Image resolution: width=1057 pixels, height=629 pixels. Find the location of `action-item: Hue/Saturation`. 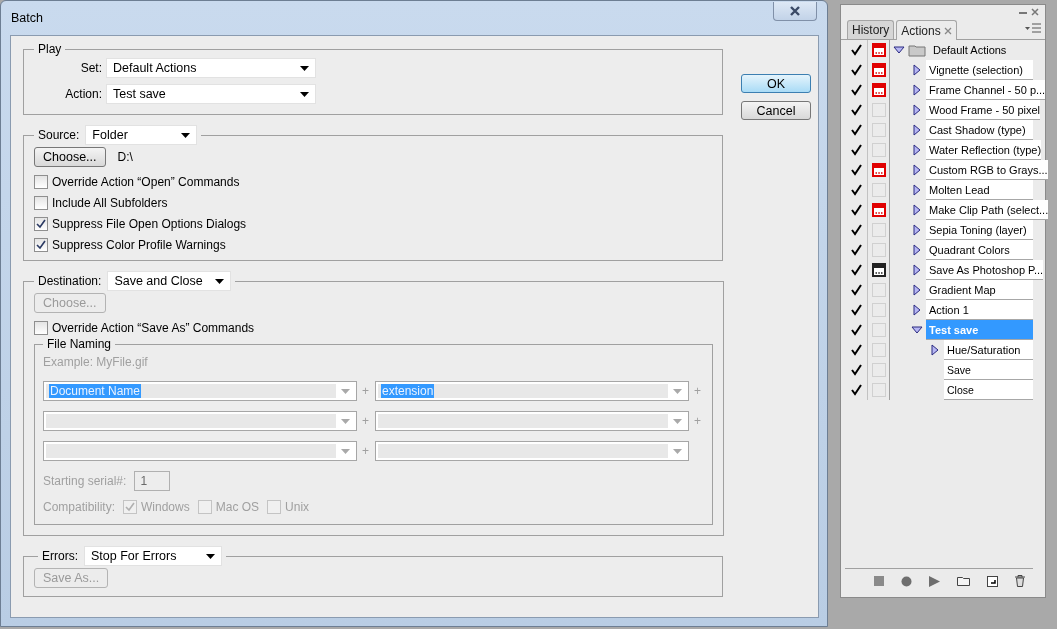

action-item: Hue/Saturation is located at coordinates (988, 350).